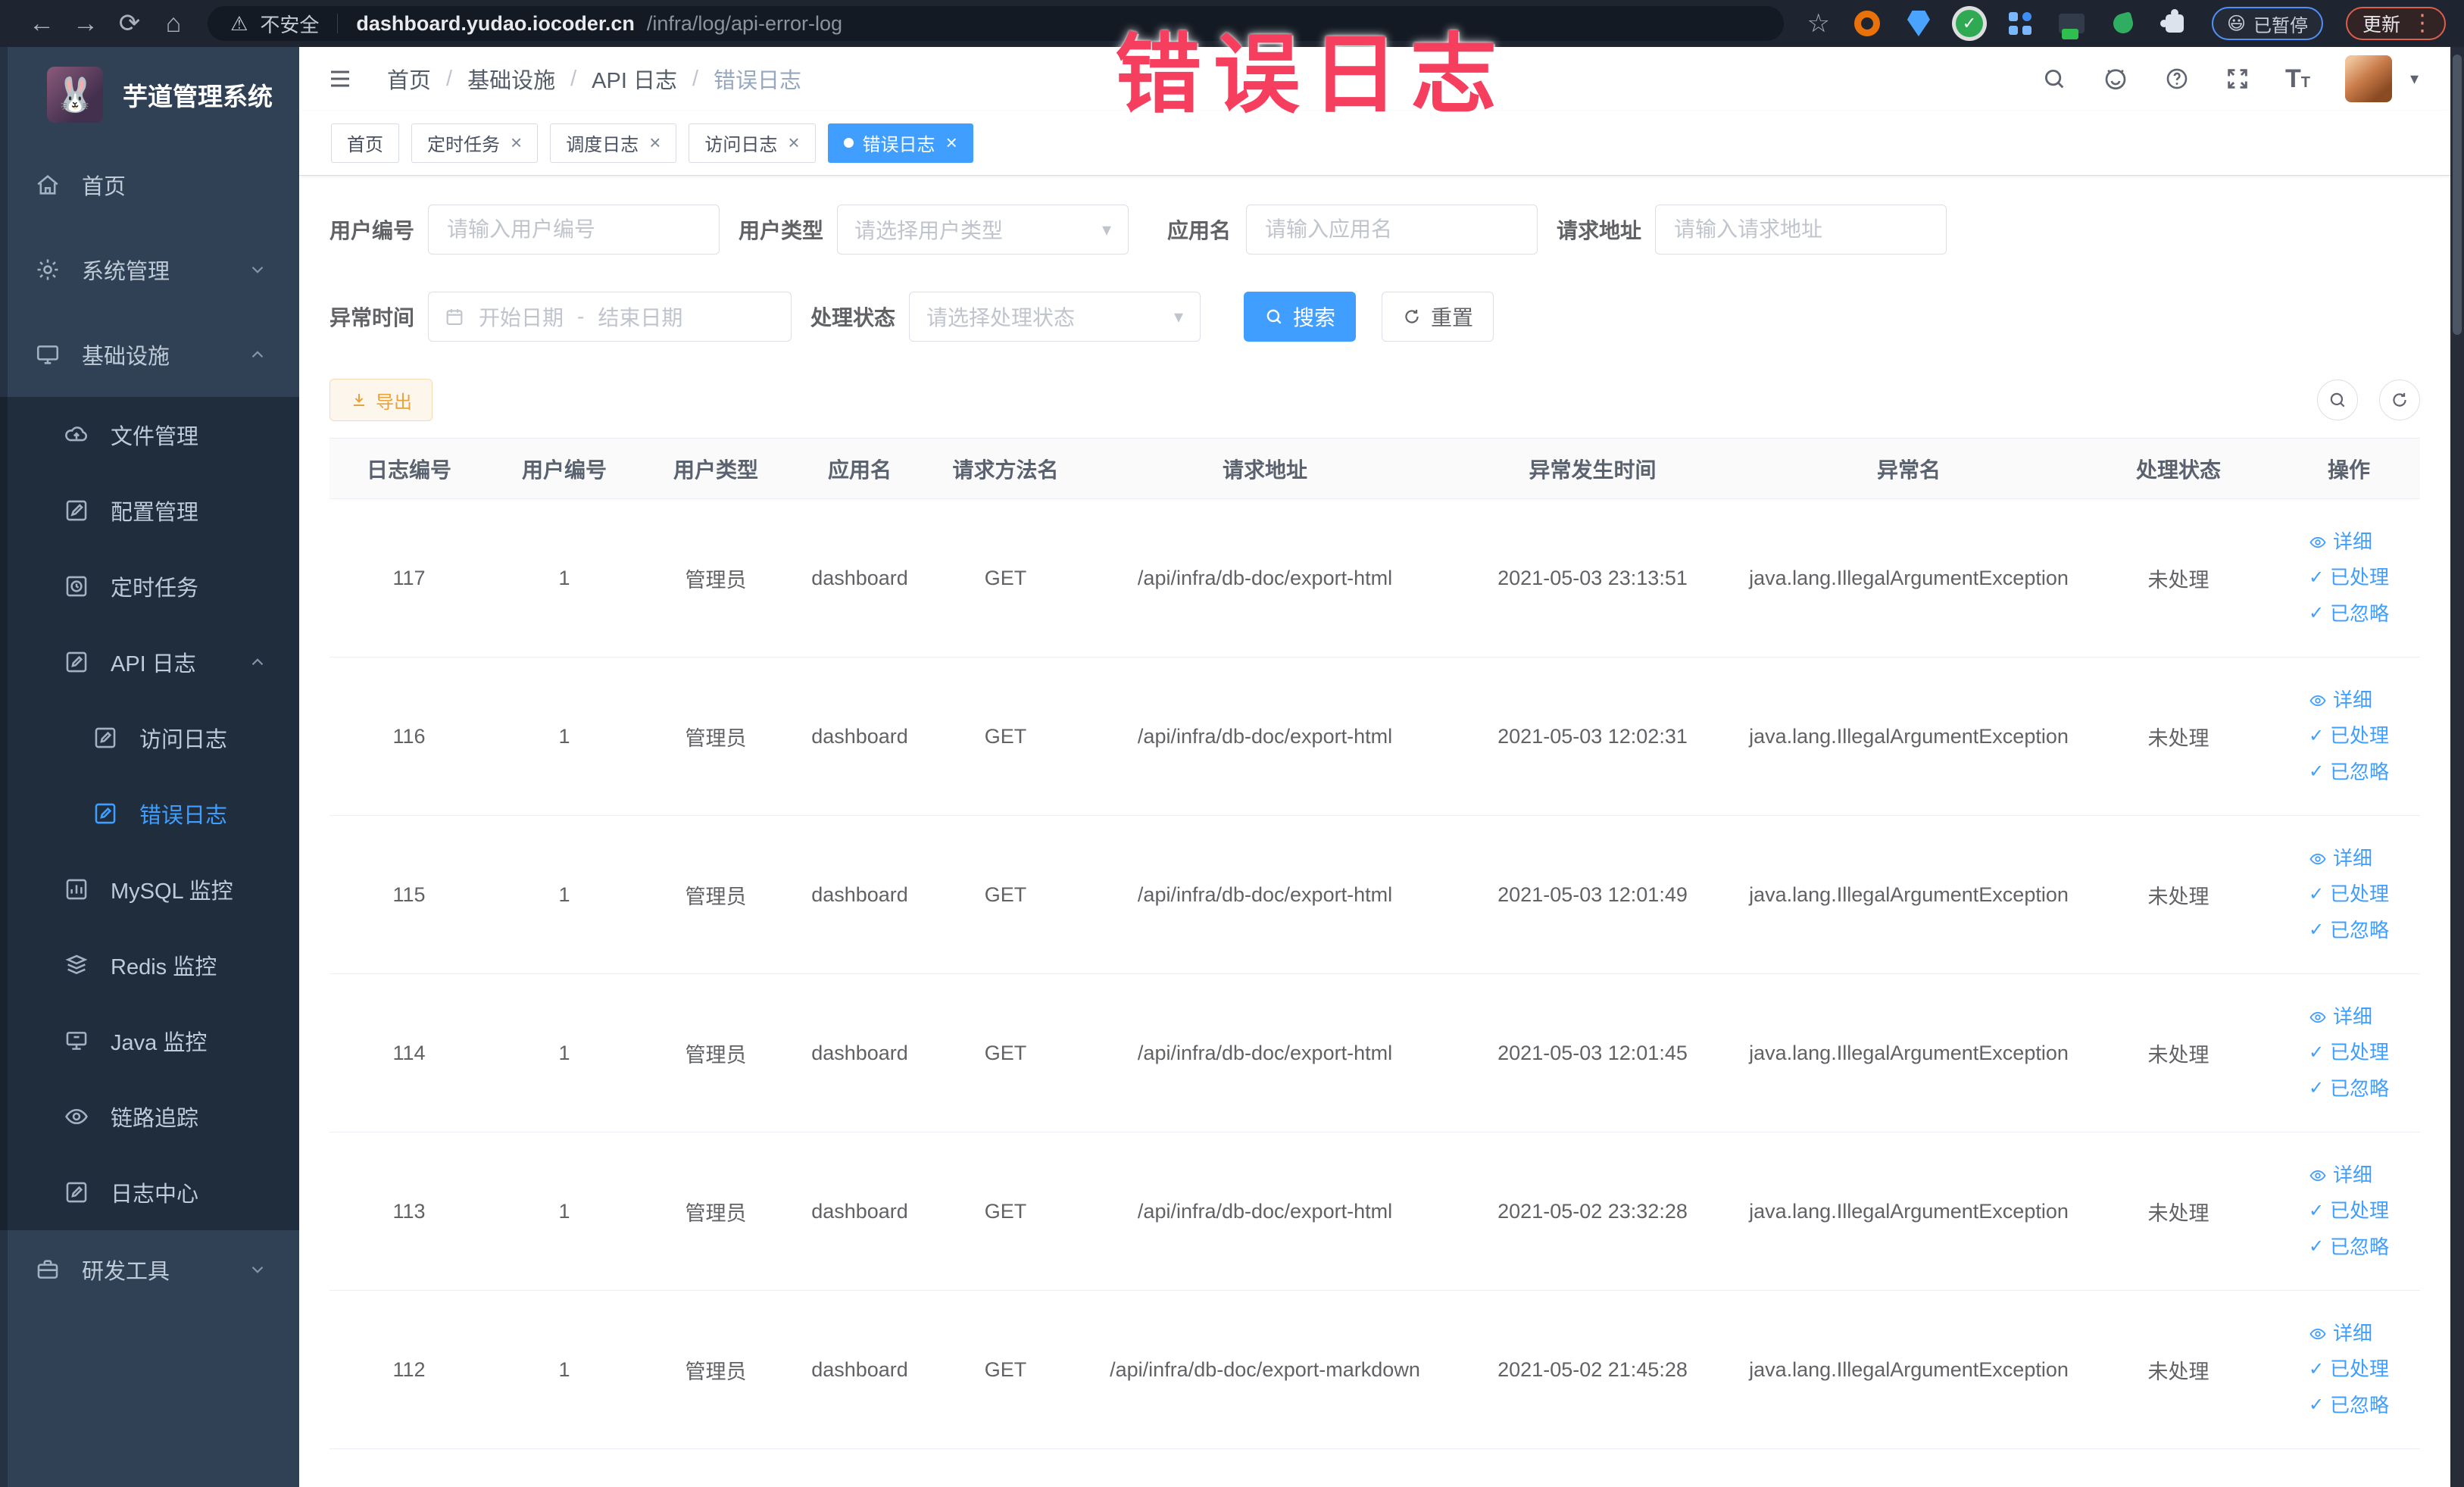 This screenshot has height=1487, width=2464. What do you see at coordinates (149, 94) in the screenshot?
I see `app-logo: 🐰 芋道管理系统` at bounding box center [149, 94].